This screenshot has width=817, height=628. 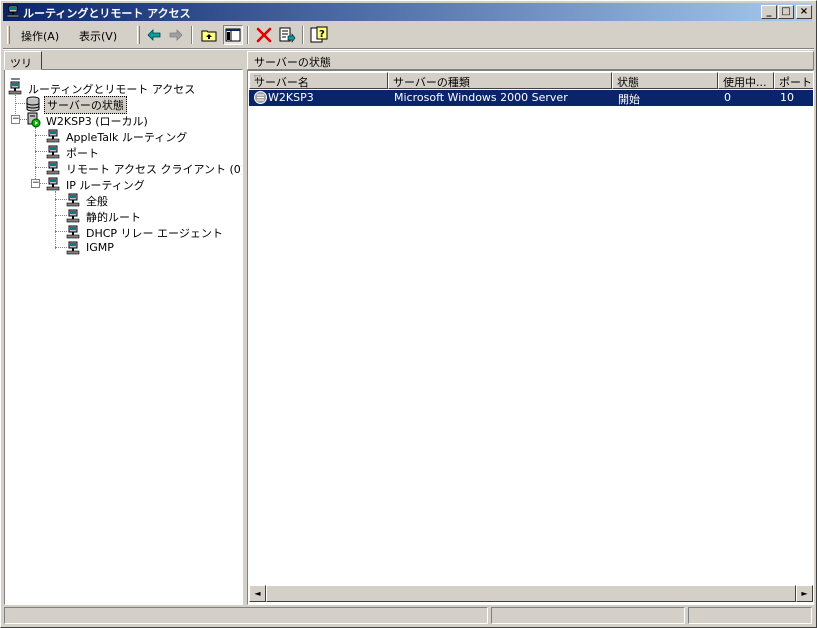 What do you see at coordinates (35, 183) in the screenshot?
I see `expand-ip-routing-toggle: −` at bounding box center [35, 183].